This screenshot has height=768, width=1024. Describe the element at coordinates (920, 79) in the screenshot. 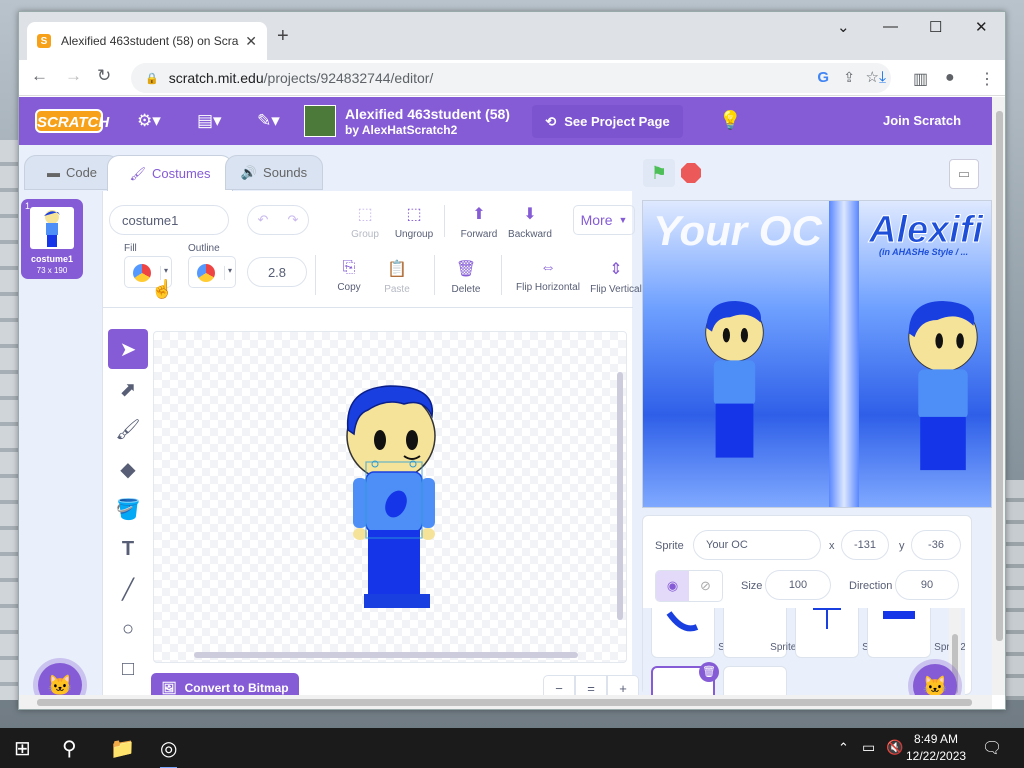

I see `sidebar-icon: ▥` at that location.